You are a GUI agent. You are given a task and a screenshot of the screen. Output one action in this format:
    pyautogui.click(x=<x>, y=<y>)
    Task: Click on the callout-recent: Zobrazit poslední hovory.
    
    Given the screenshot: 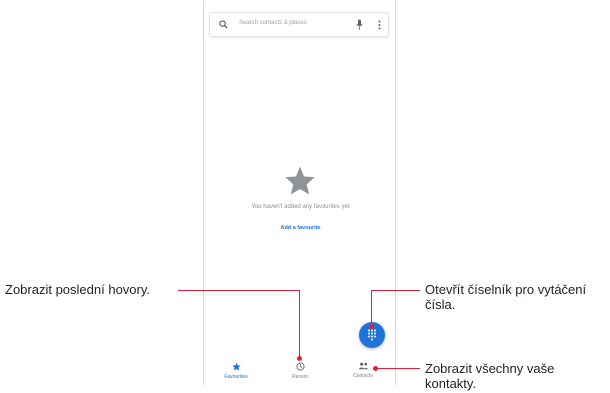 What is the action you would take?
    pyautogui.click(x=77, y=289)
    